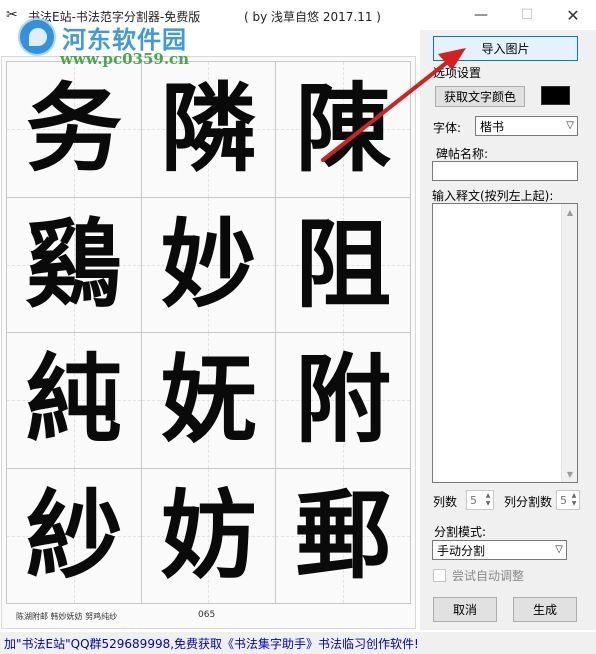 The height and width of the screenshot is (654, 596). Describe the element at coordinates (461, 550) in the screenshot. I see `split-mode-value: 手动分割` at that location.